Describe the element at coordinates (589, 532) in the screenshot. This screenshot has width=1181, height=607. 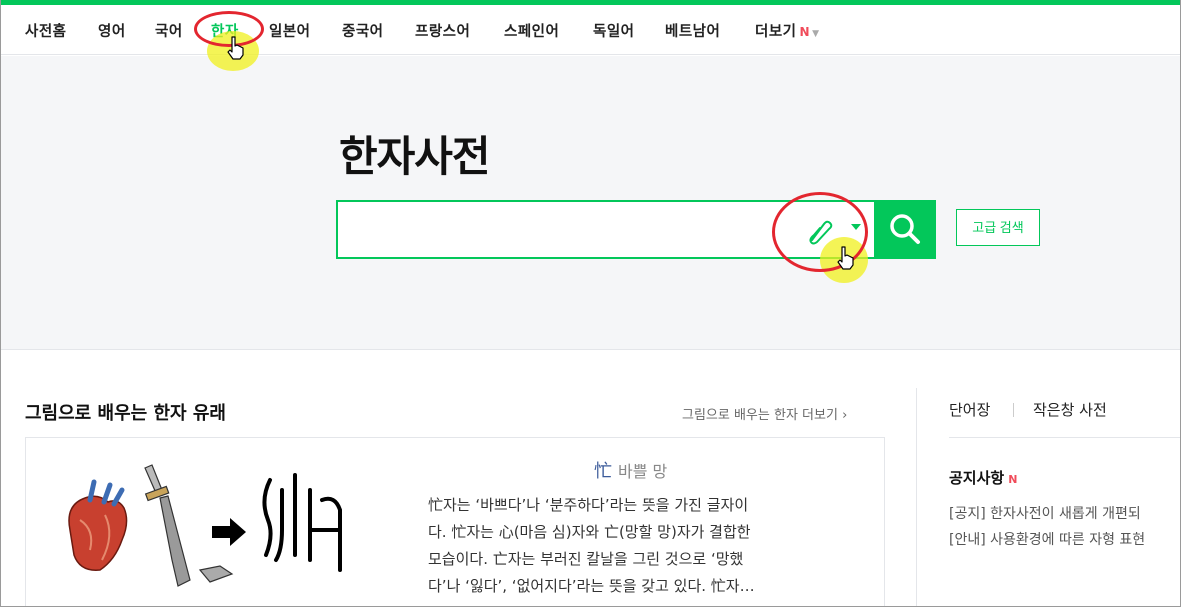
I see `description-line: 다. 忙자는 心(마음 심)자와 亡(망할 망)자가 결합한` at that location.